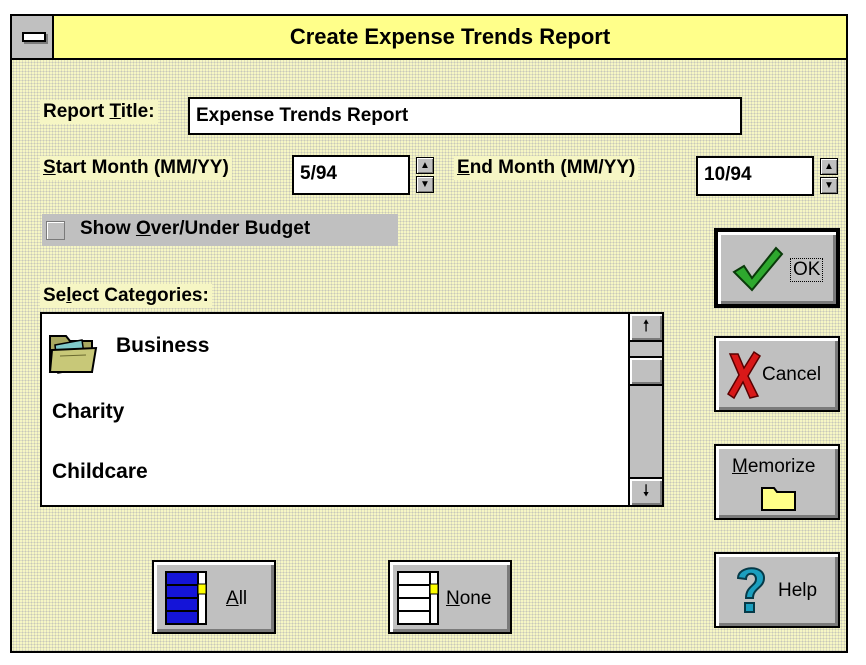 This screenshot has width=866, height=665. I want to click on ok-button-label: OK, so click(807, 270).